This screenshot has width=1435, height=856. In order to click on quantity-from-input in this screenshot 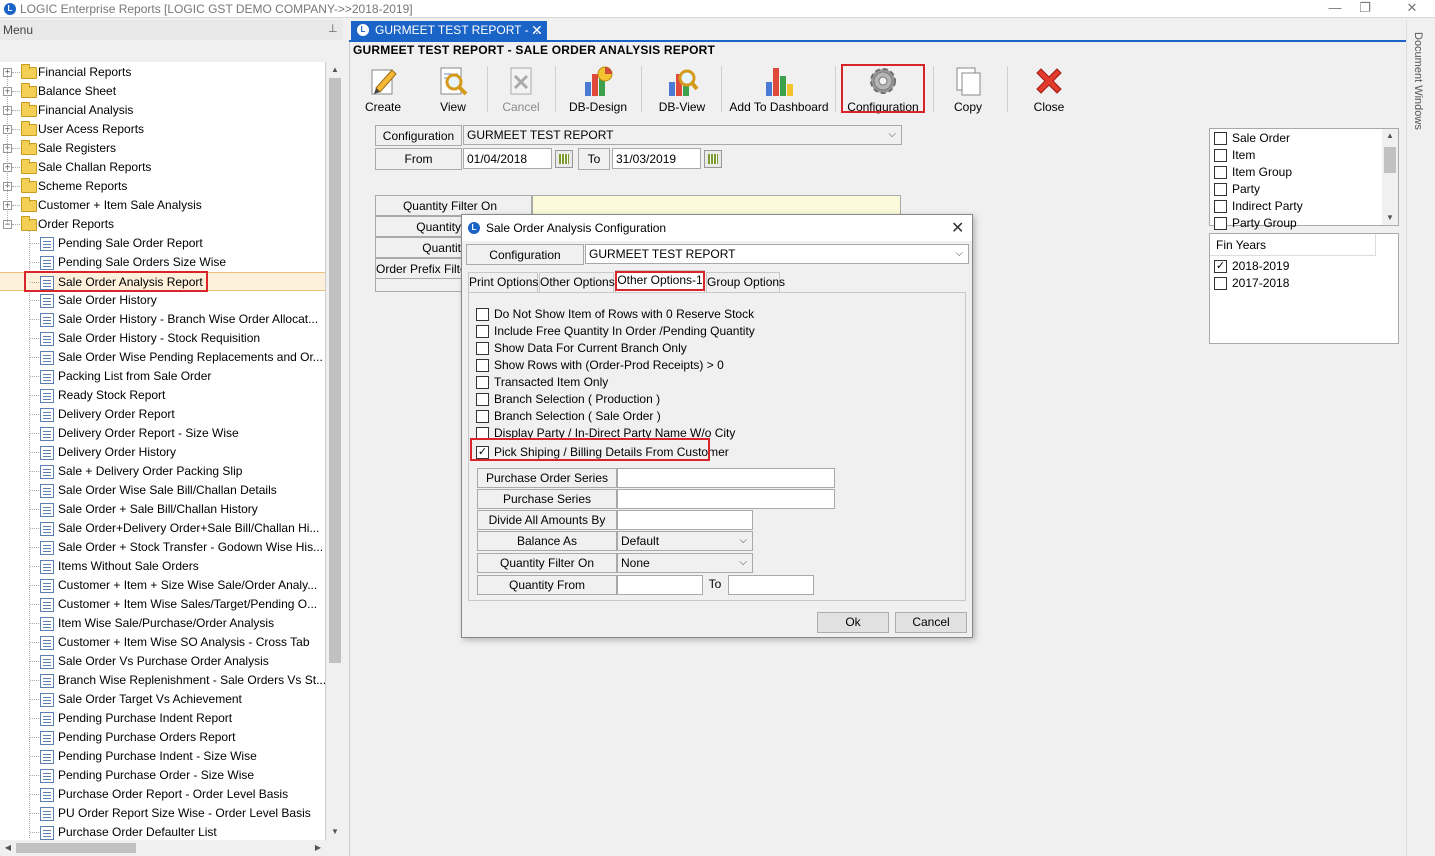, I will do `click(660, 585)`.